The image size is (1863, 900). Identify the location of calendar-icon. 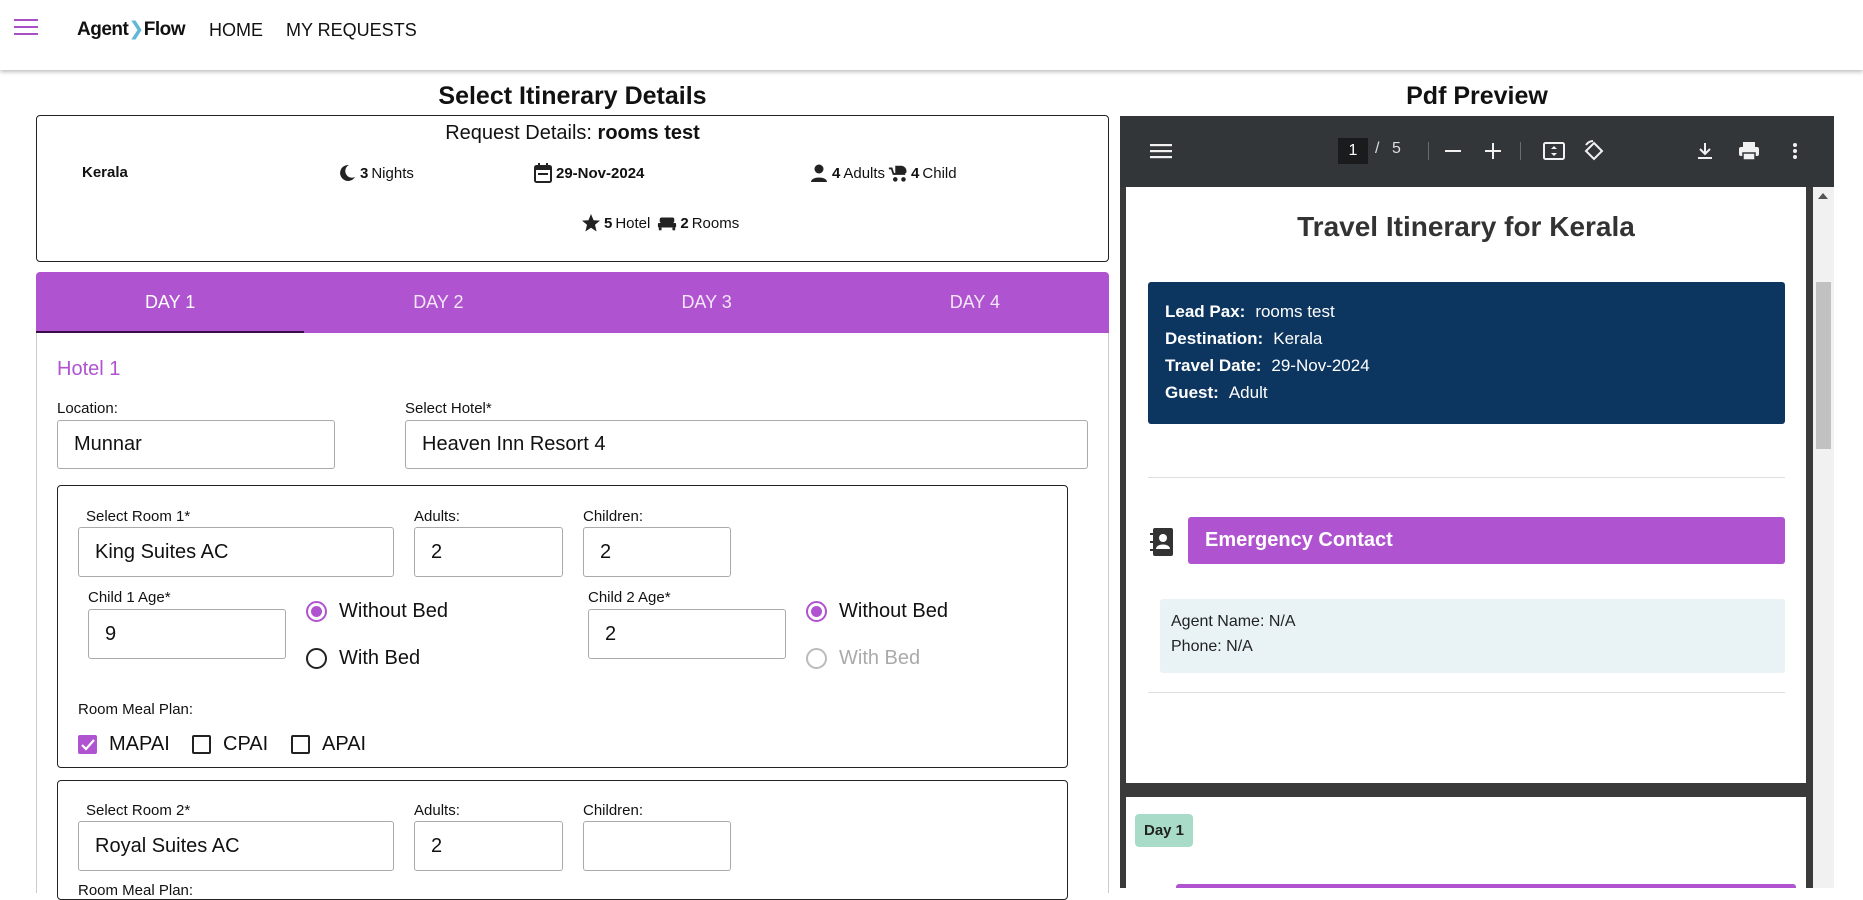
(543, 173).